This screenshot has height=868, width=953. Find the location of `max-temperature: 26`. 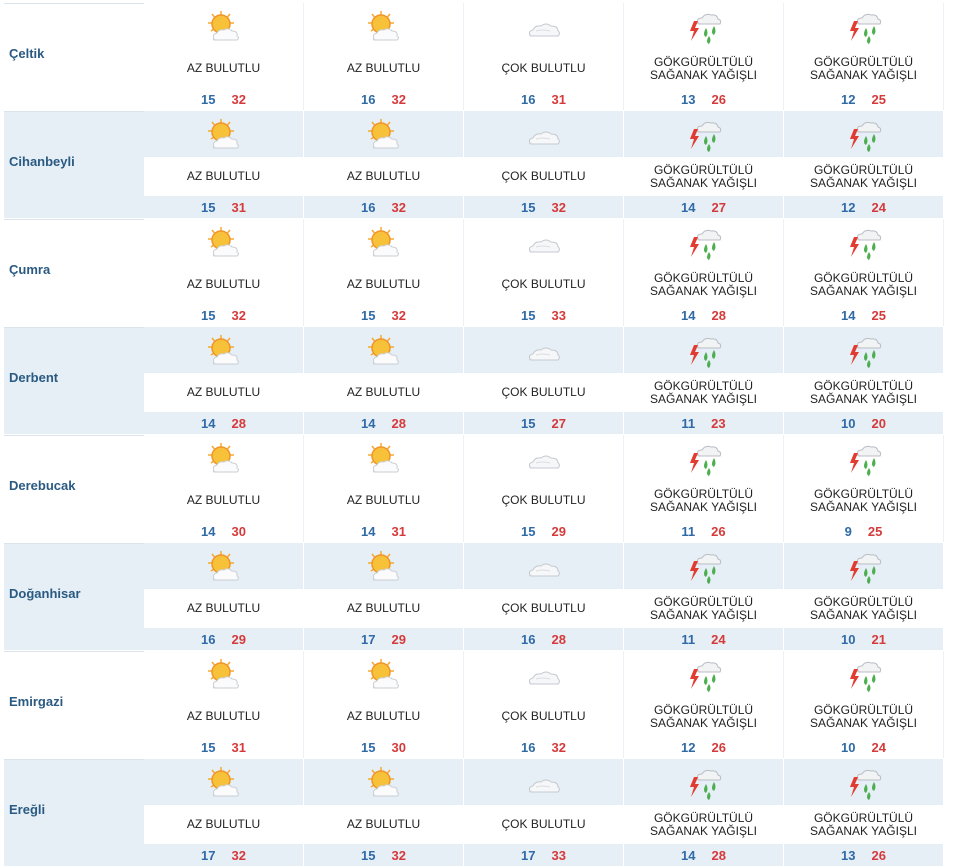

max-temperature: 26 is located at coordinates (718, 99).